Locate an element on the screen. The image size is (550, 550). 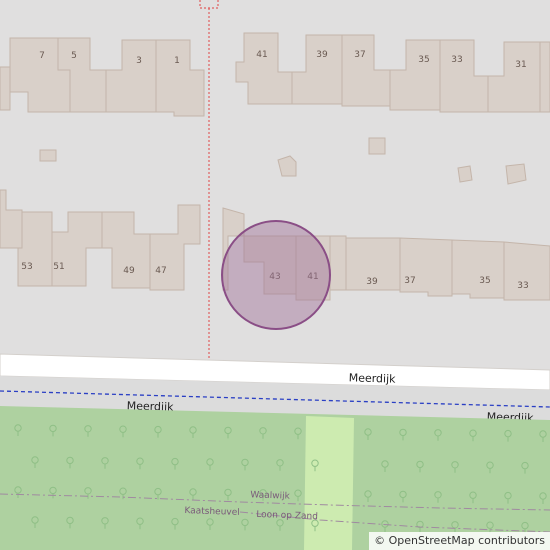
house-number: 5 is located at coordinates (74, 56).